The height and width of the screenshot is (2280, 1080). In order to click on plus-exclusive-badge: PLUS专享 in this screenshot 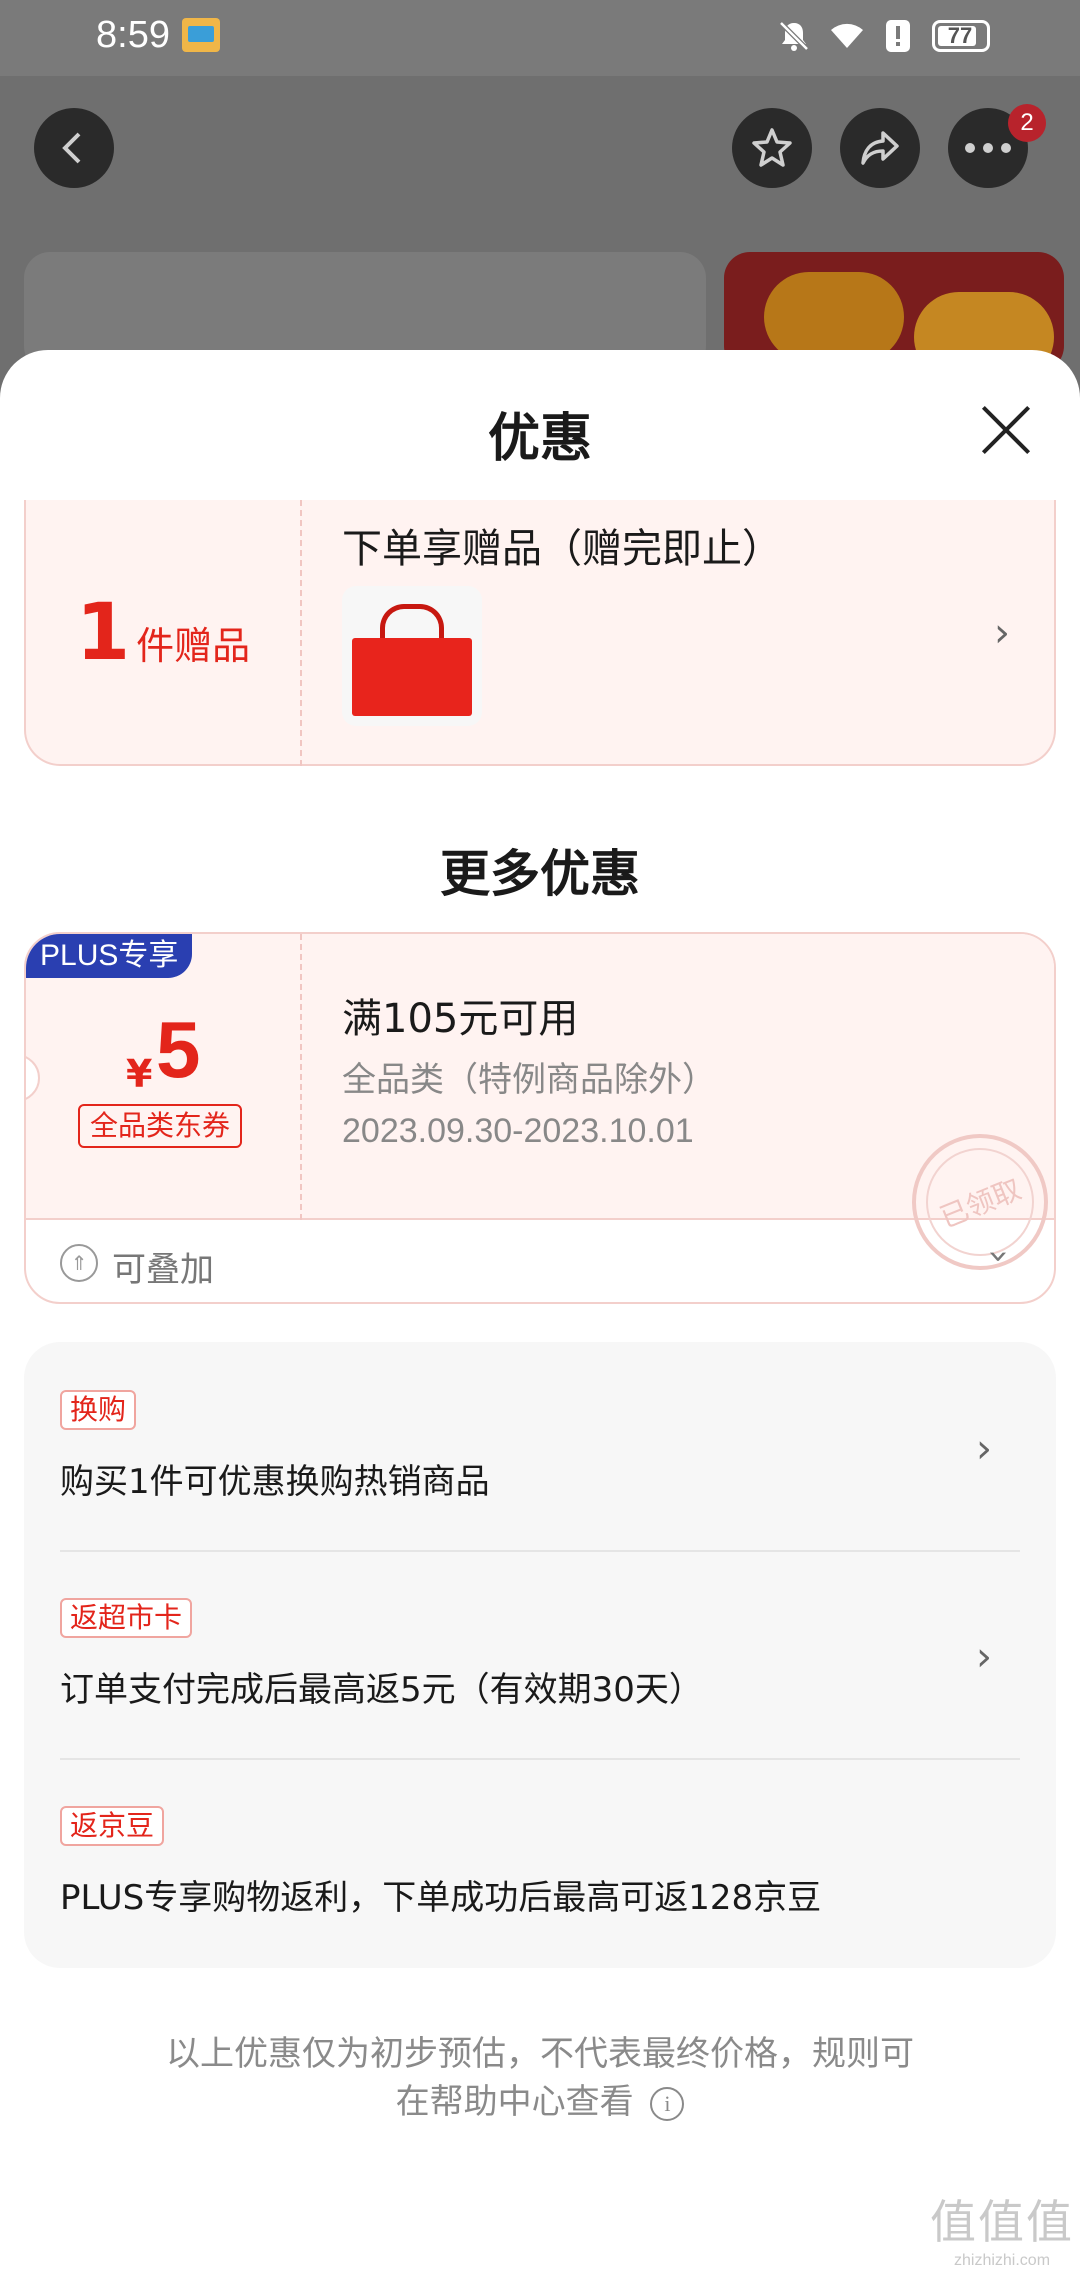, I will do `click(109, 956)`.